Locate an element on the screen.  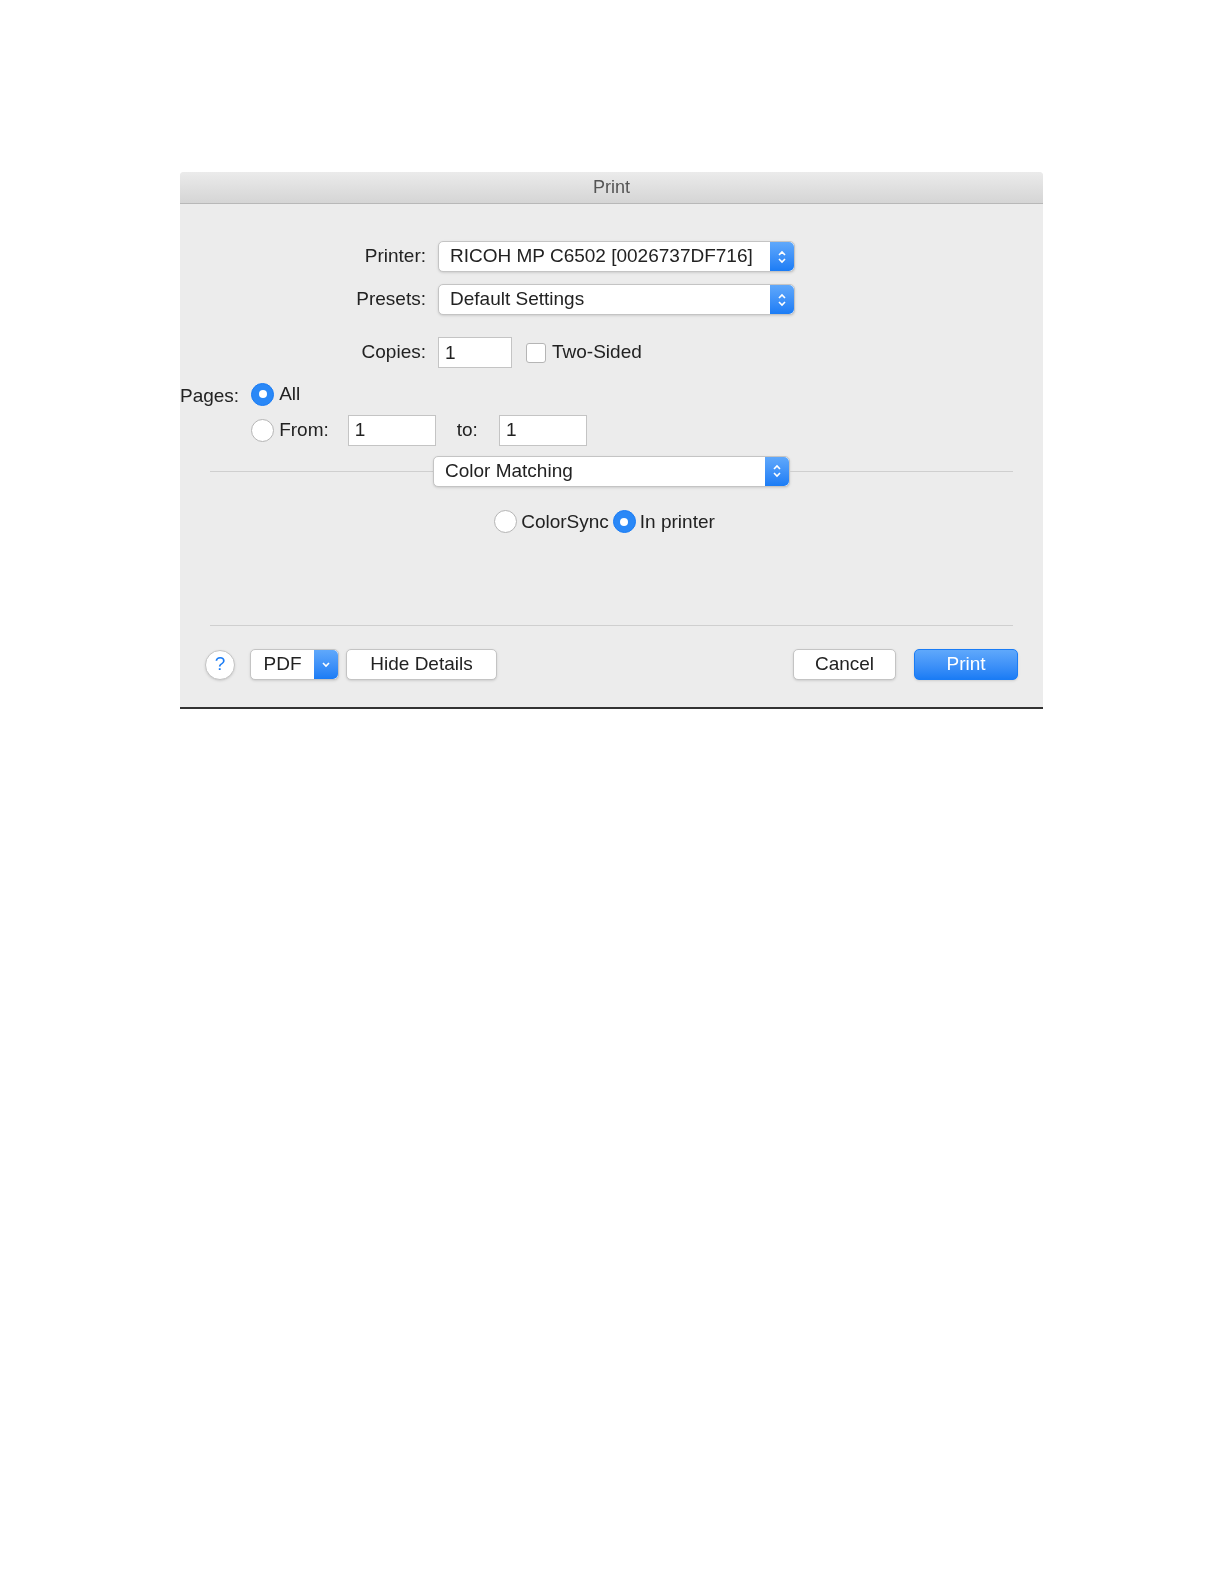
presets-popup: Default Settings is located at coordinates (616, 299).